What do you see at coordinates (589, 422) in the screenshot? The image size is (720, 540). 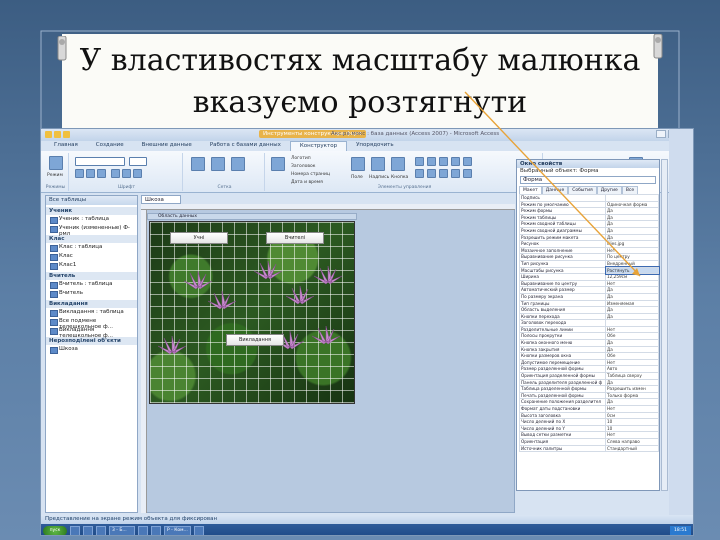 I see `property-row: Число делений по X 10` at bounding box center [589, 422].